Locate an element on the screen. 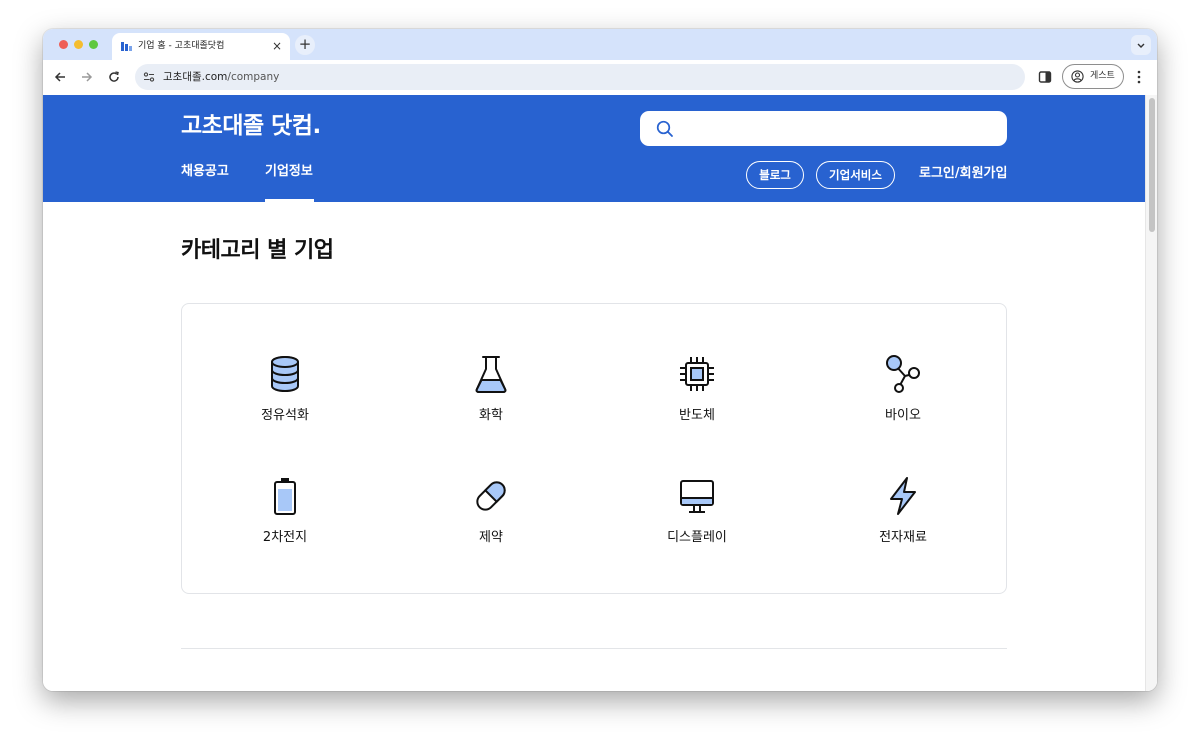 The width and height of the screenshot is (1200, 749). category-label: 반도체 is located at coordinates (697, 415).